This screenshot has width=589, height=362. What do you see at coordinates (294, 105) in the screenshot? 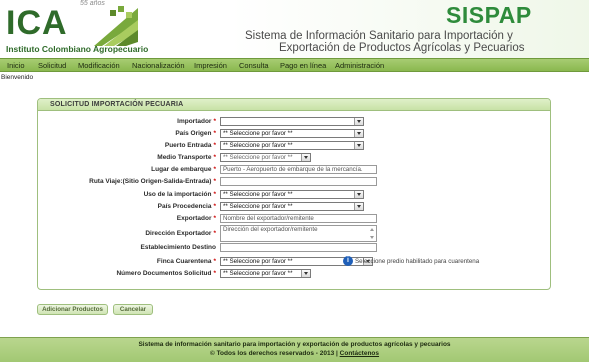
I see `form-header: SOLICITUD IMPORTACIÓN PECUARIA` at bounding box center [294, 105].